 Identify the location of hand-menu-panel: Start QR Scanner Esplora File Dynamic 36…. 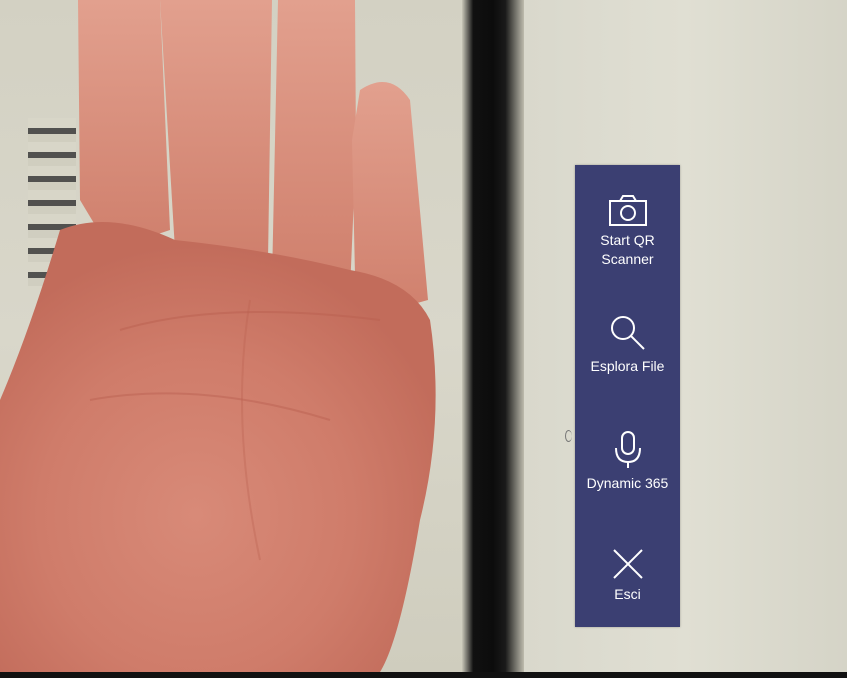
(627, 396).